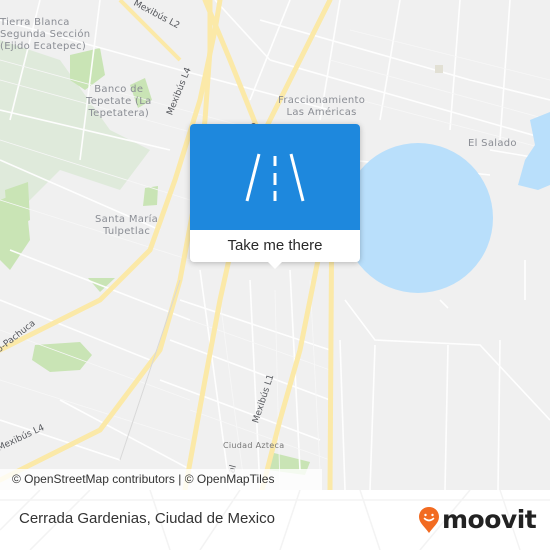 The image size is (550, 550). I want to click on popup-pointer, so click(275, 265).